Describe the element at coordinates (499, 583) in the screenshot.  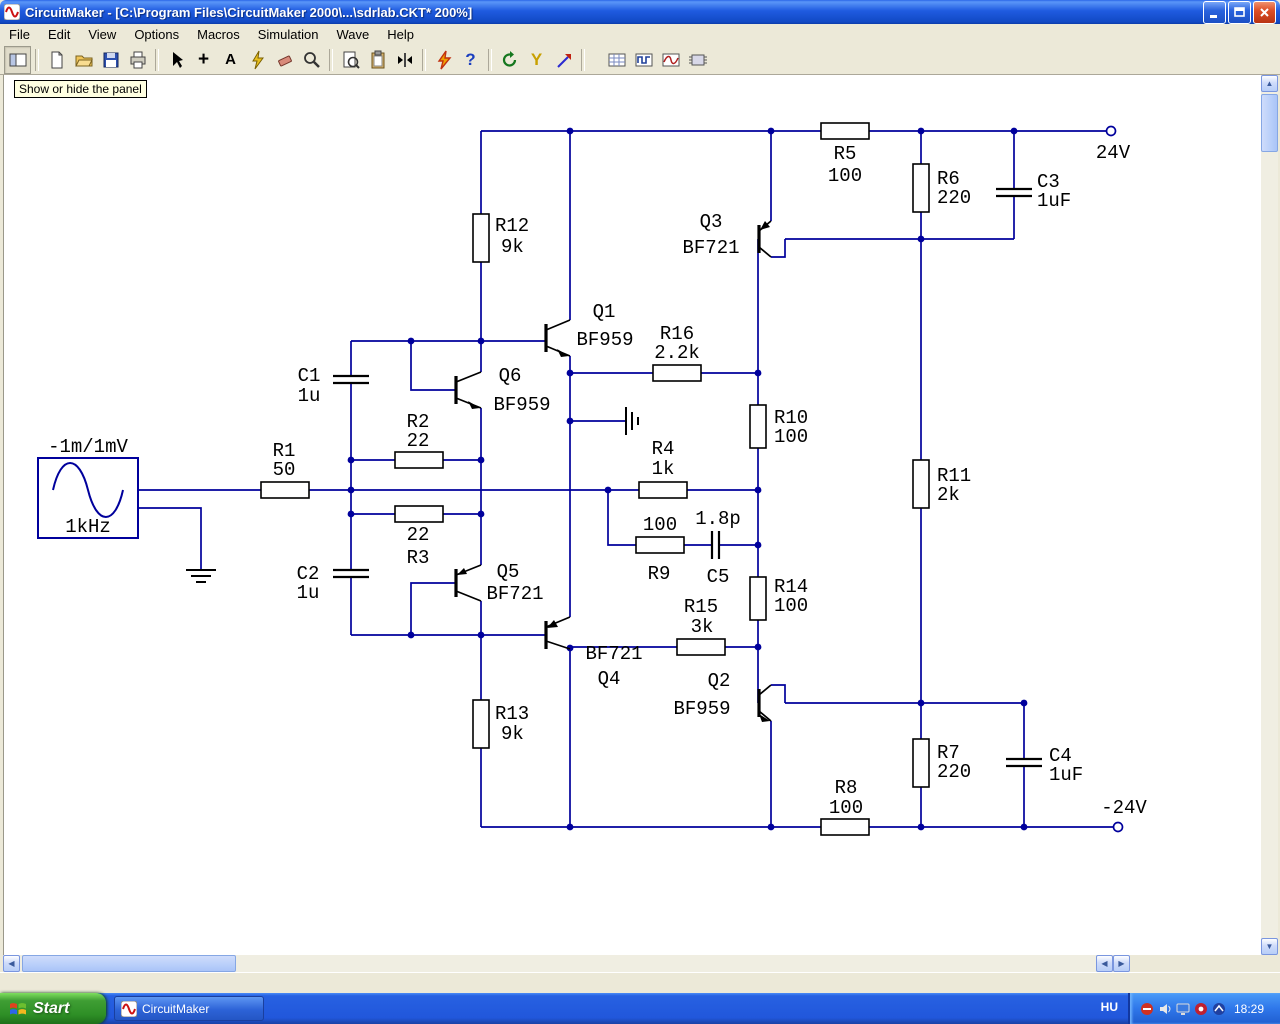
I see `transistor-Q5: Q5 BF721` at that location.